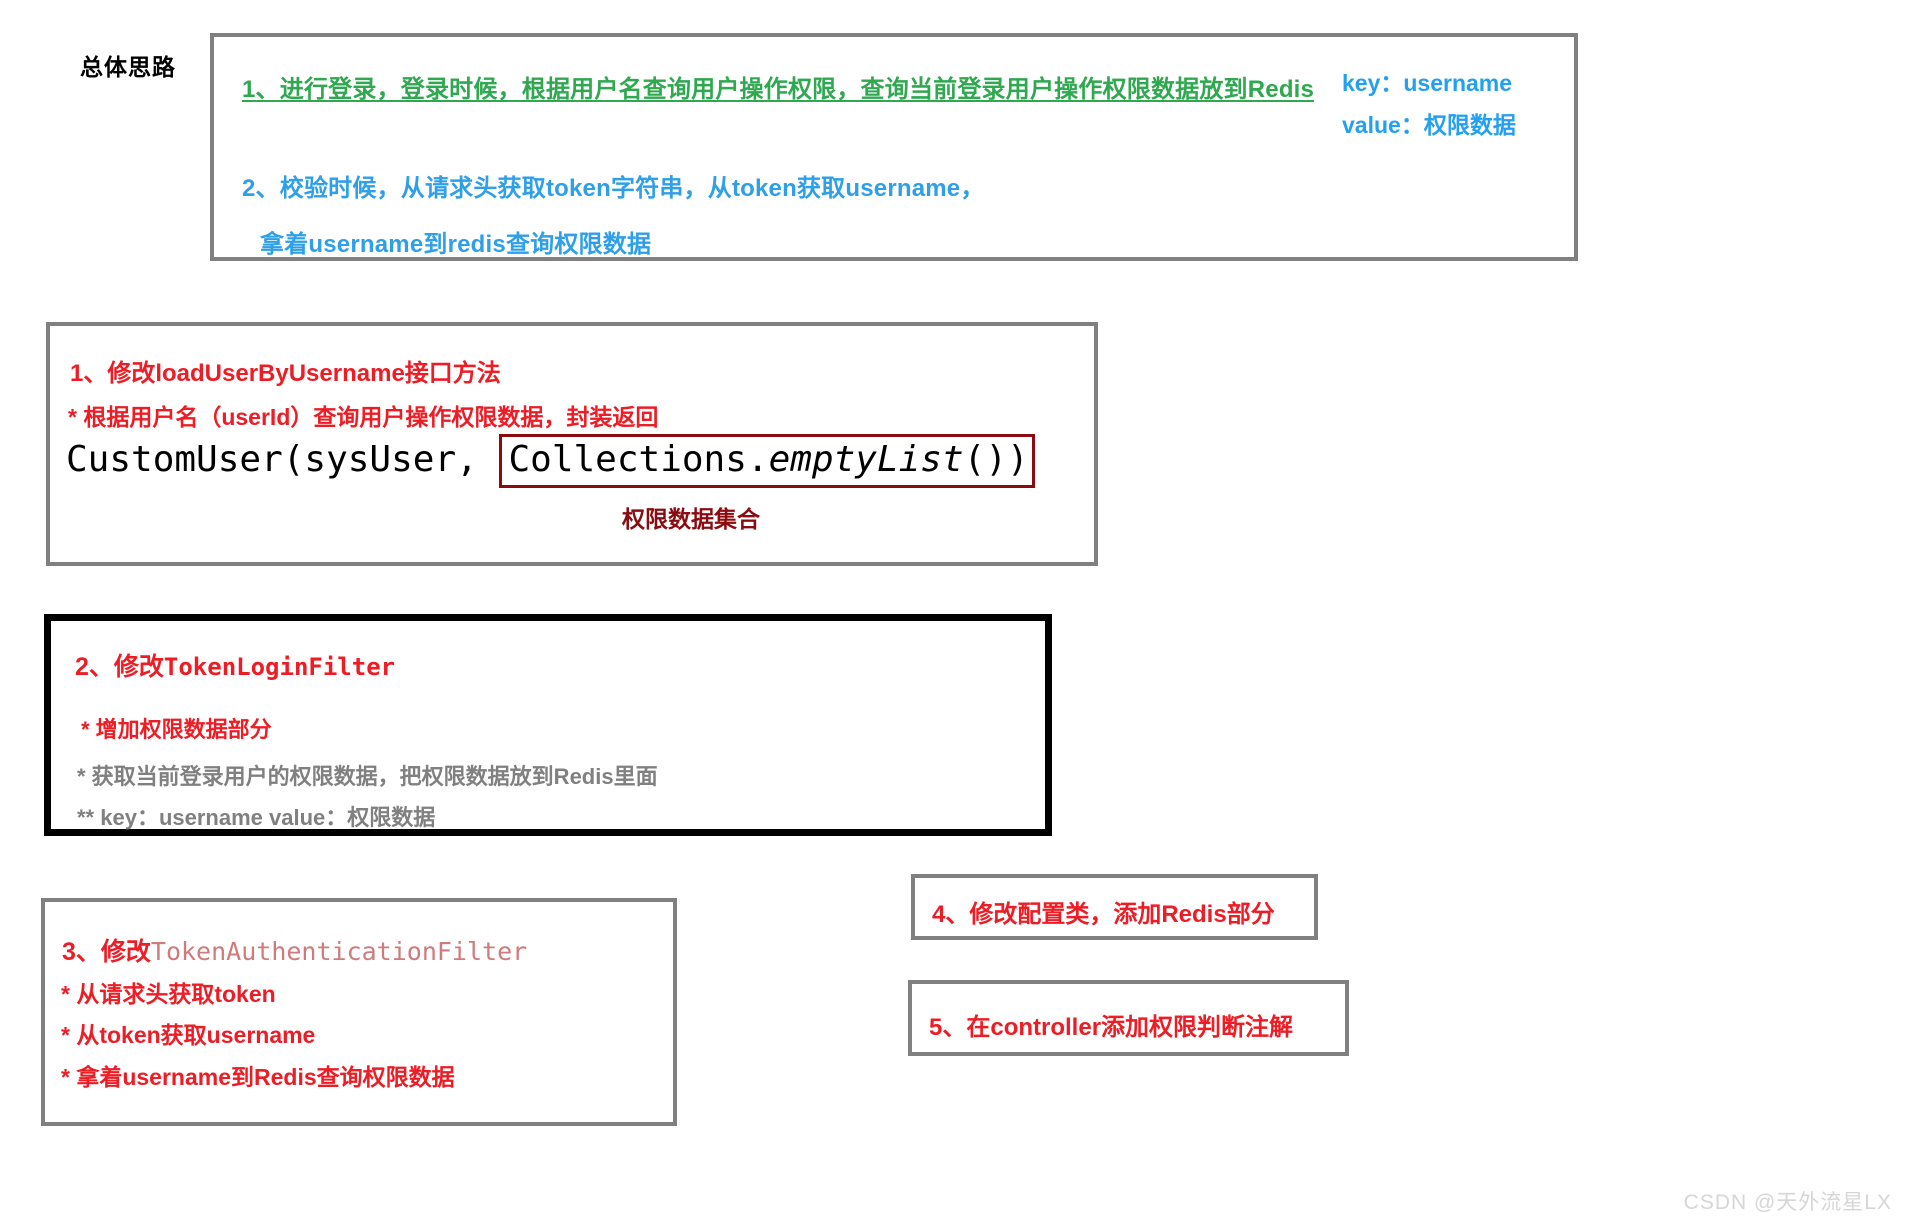 The width and height of the screenshot is (1910, 1228). What do you see at coordinates (363, 417) in the screenshot?
I see `step-1-subtitle: * 根据用户名（userId）查询用户操作权限数据，封装返回` at bounding box center [363, 417].